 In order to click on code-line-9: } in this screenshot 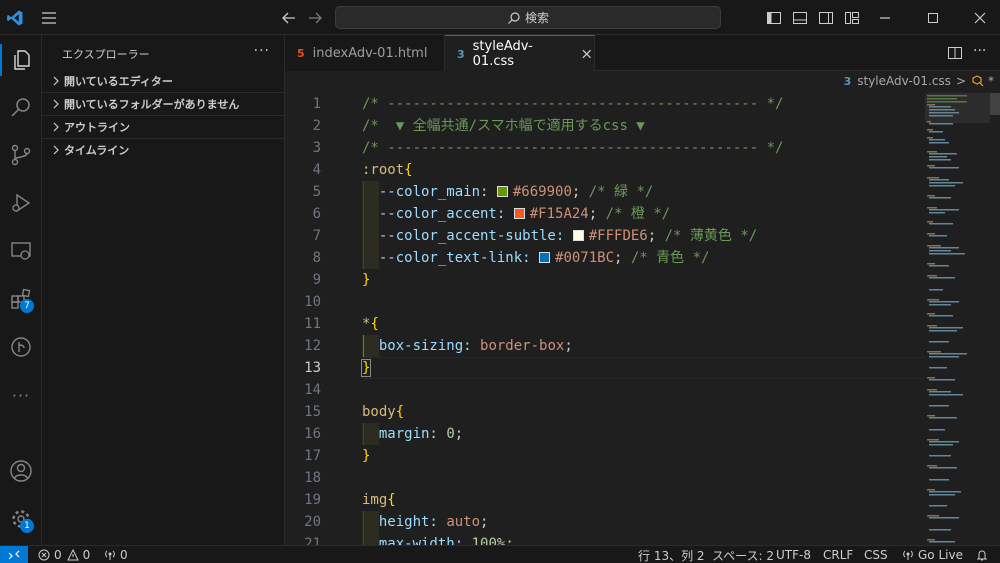, I will do `click(366, 280)`.